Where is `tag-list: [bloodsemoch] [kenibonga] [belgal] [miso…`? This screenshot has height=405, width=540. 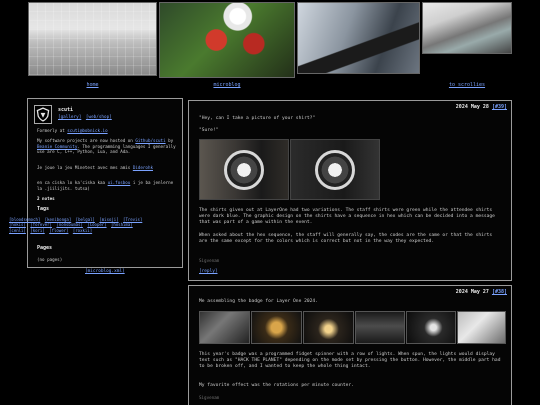 tag-list: [bloodsemoch] [kenibonga] [belgal] [miso… is located at coordinates (79, 225).